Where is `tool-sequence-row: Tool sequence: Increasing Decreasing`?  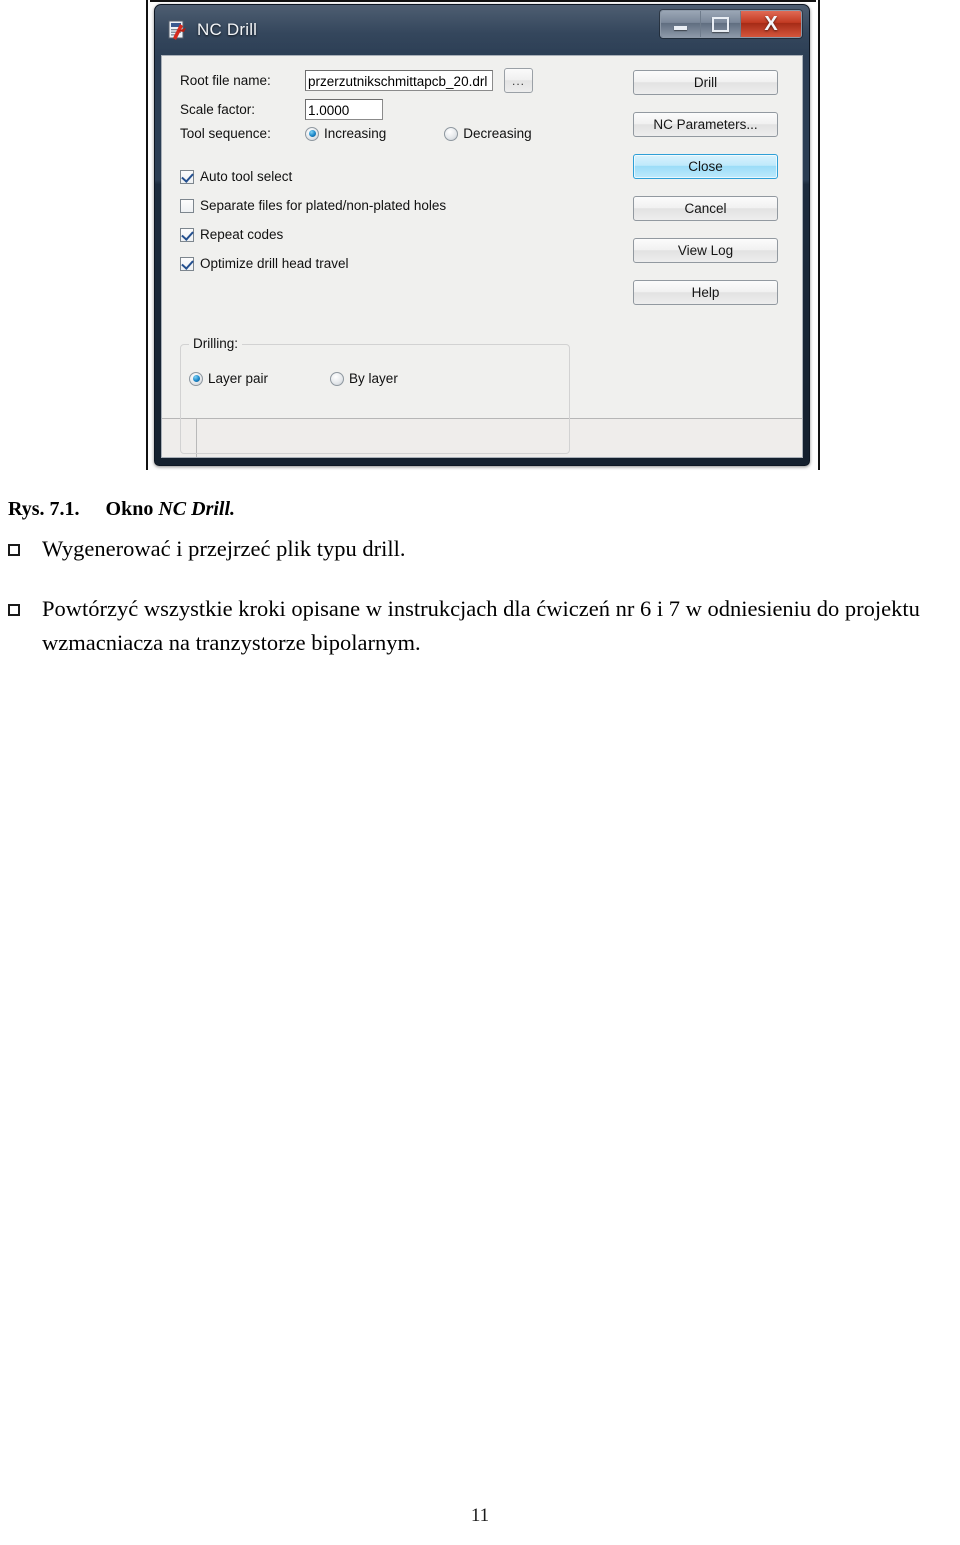
tool-sequence-row: Tool sequence: Increasing Decreasing is located at coordinates (356, 133).